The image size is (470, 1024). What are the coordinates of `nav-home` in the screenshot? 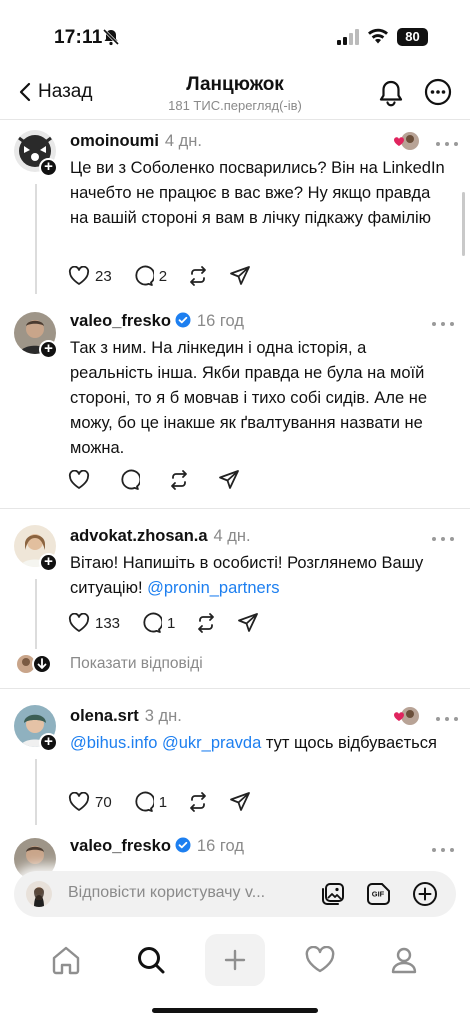 It's located at (66, 960).